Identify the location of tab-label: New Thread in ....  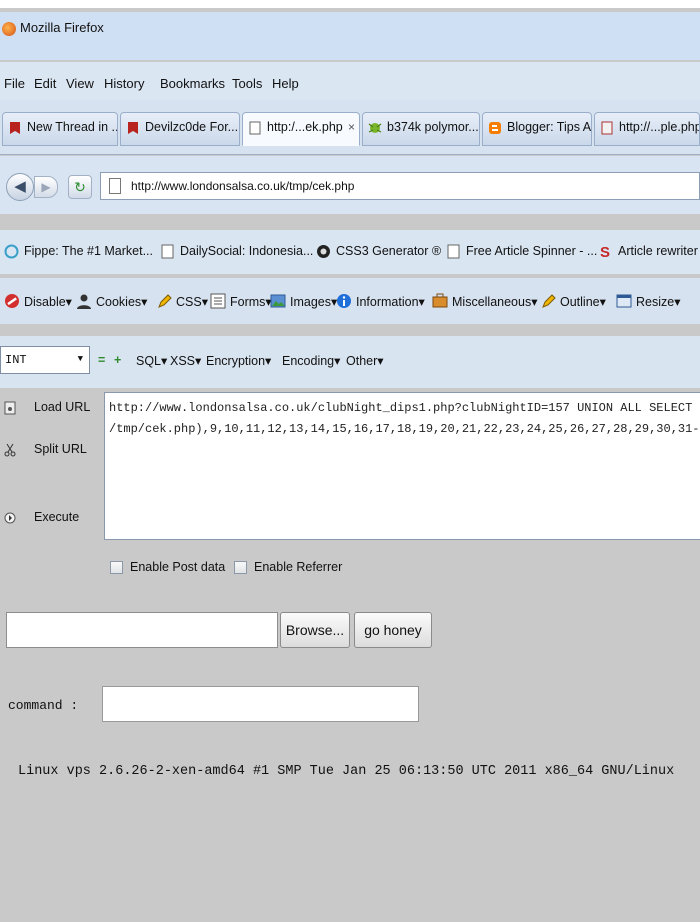
(72, 127).